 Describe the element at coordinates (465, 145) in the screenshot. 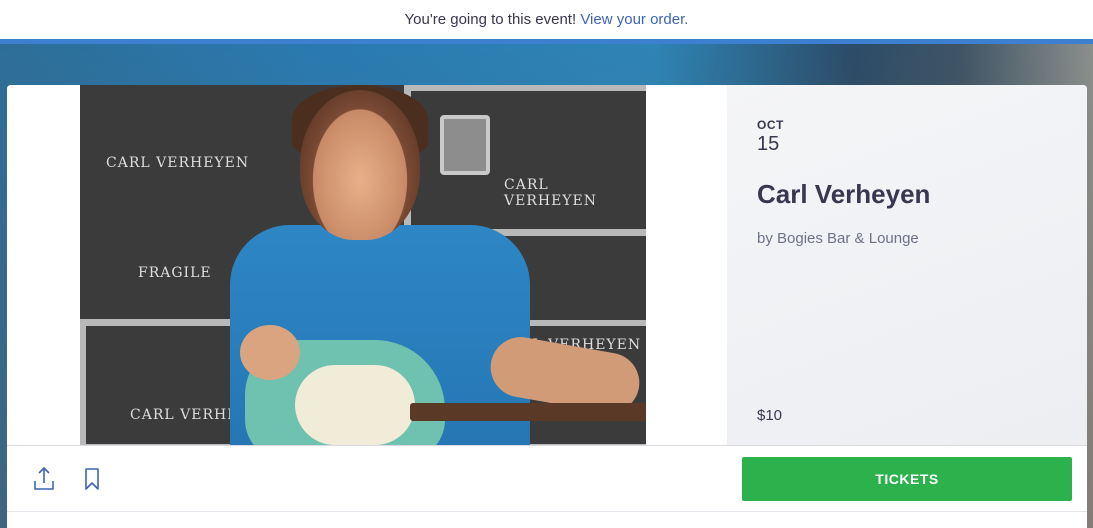

I see `case-latch` at that location.